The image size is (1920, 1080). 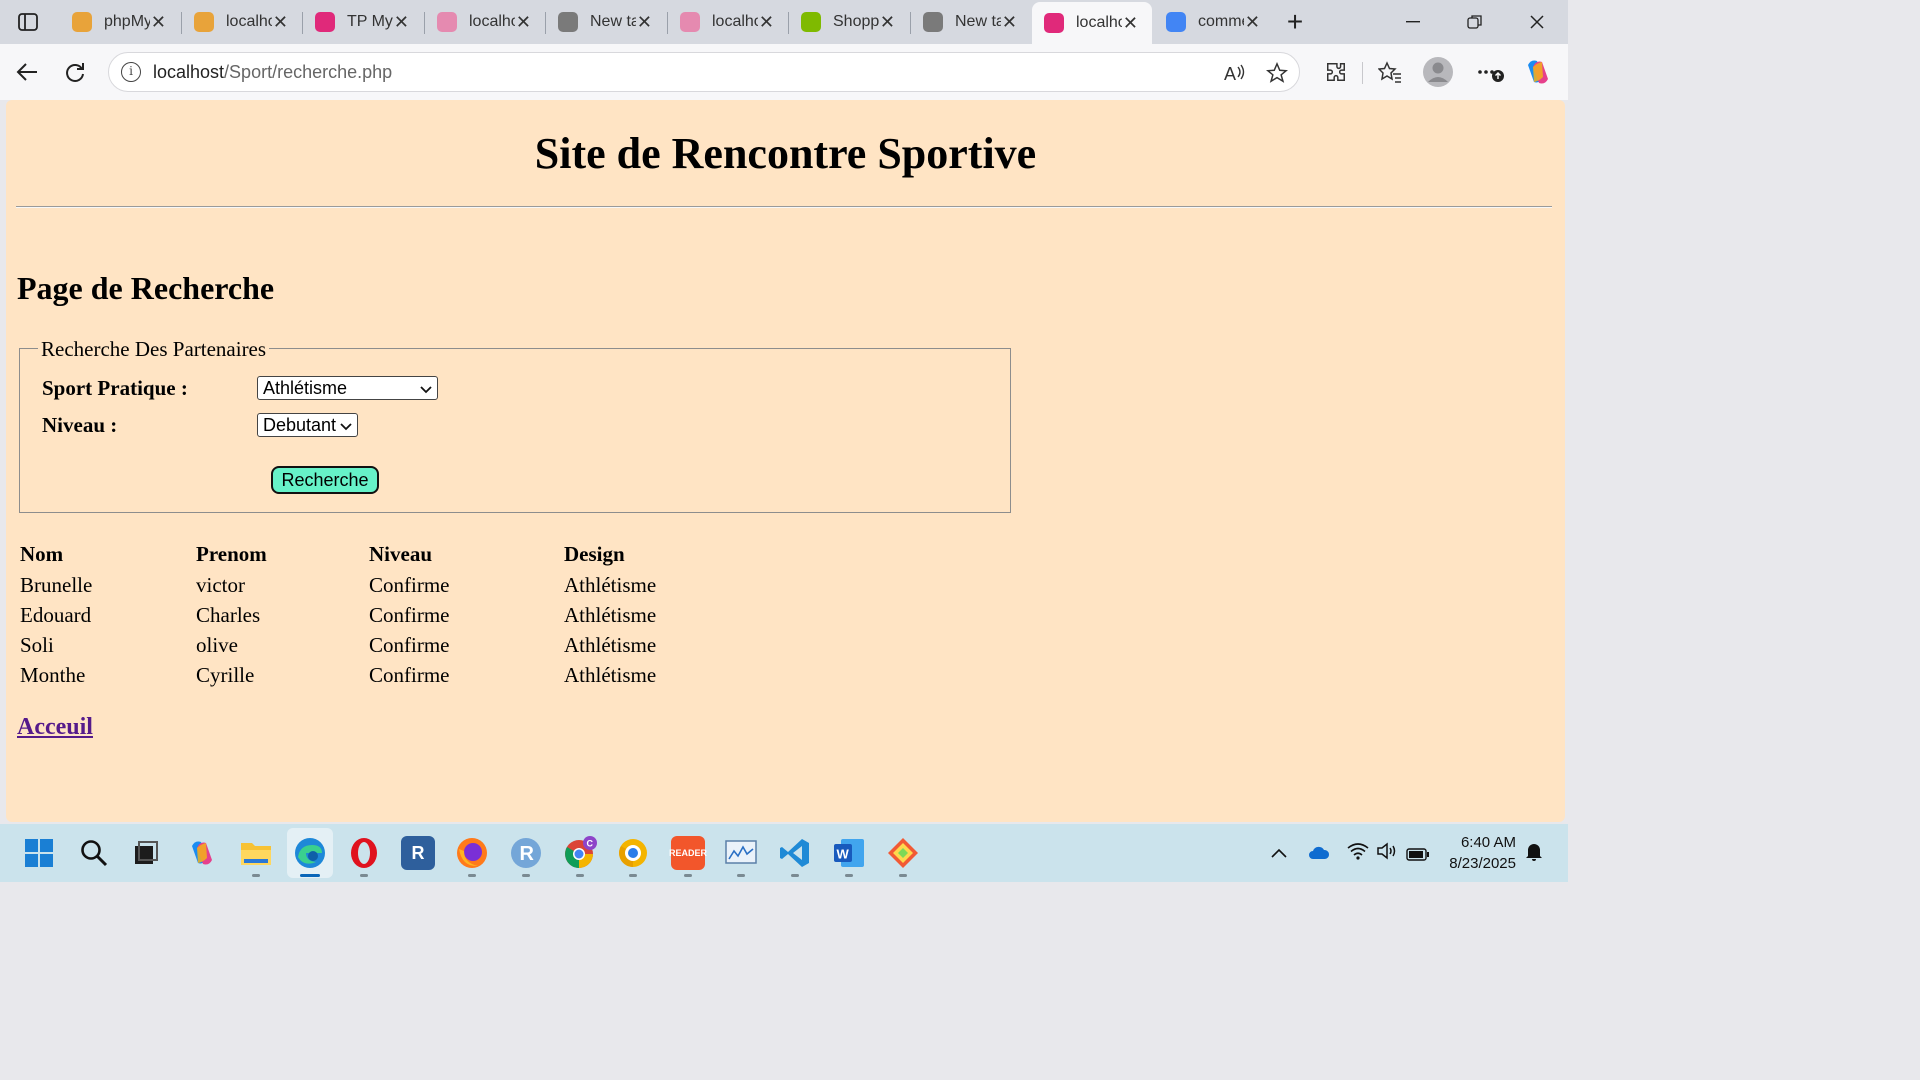 I want to click on back-button, so click(x=27, y=72).